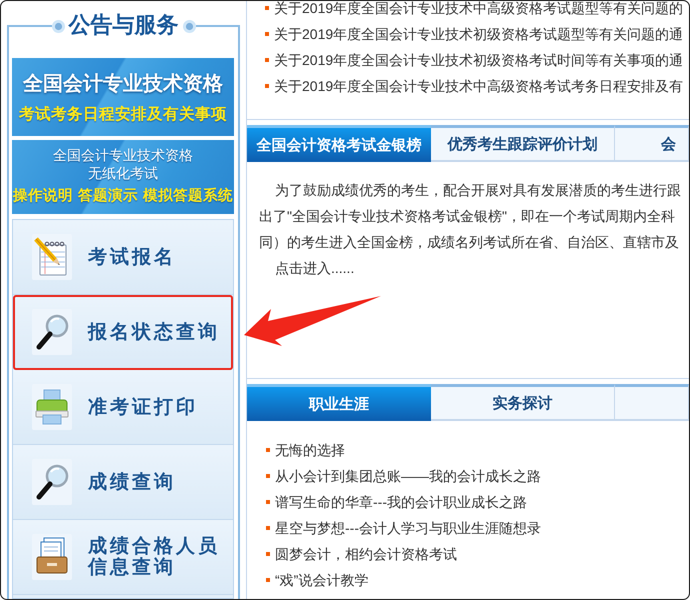 The image size is (690, 600). What do you see at coordinates (339, 143) in the screenshot?
I see `tab: 全国会计资格考试金银榜` at bounding box center [339, 143].